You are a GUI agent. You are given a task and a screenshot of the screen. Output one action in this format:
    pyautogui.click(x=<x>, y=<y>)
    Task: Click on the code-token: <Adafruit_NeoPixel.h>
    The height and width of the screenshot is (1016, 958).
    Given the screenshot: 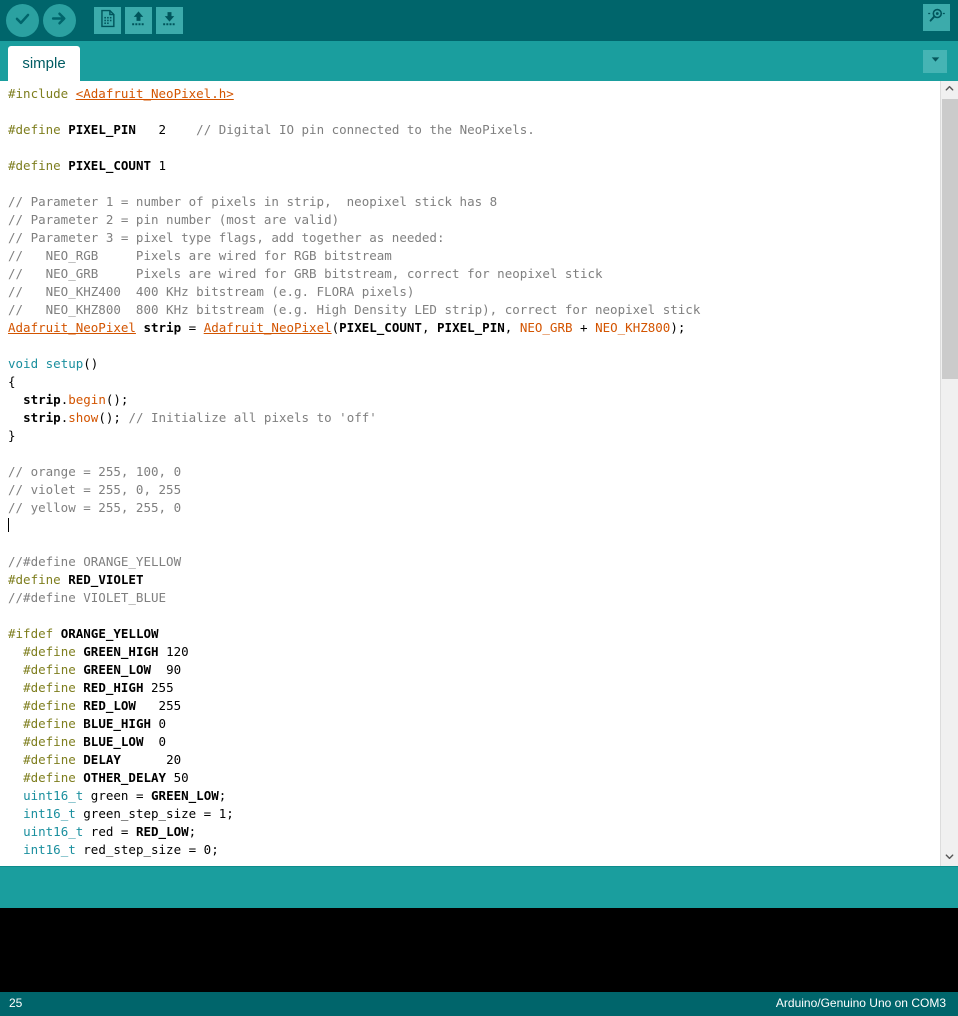 What is the action you would take?
    pyautogui.click(x=154, y=93)
    